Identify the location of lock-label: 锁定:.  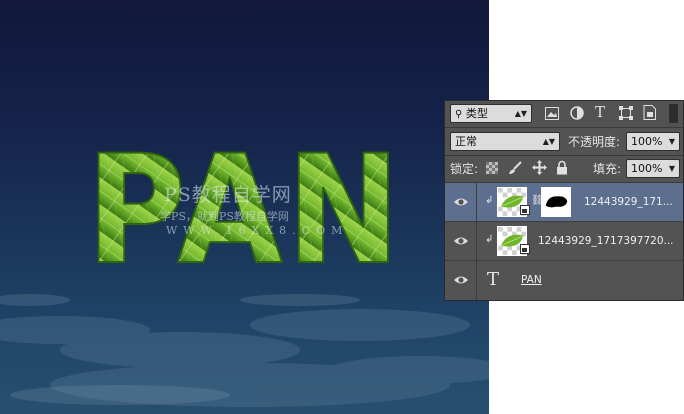
(464, 169).